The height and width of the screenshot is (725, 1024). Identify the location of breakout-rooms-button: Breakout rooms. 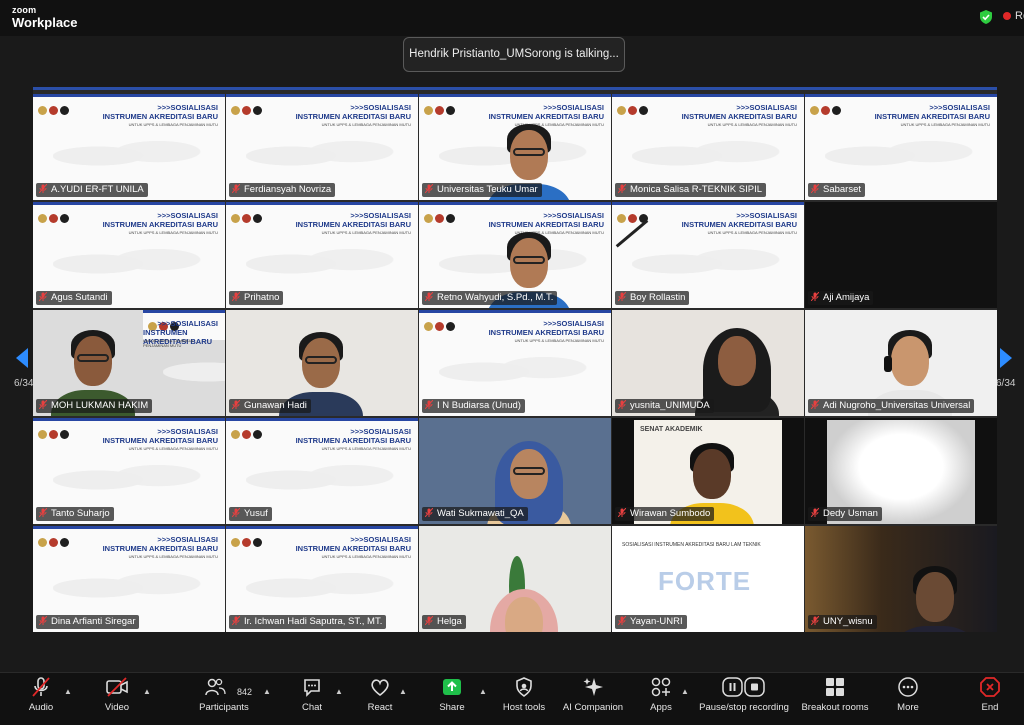
(835, 694).